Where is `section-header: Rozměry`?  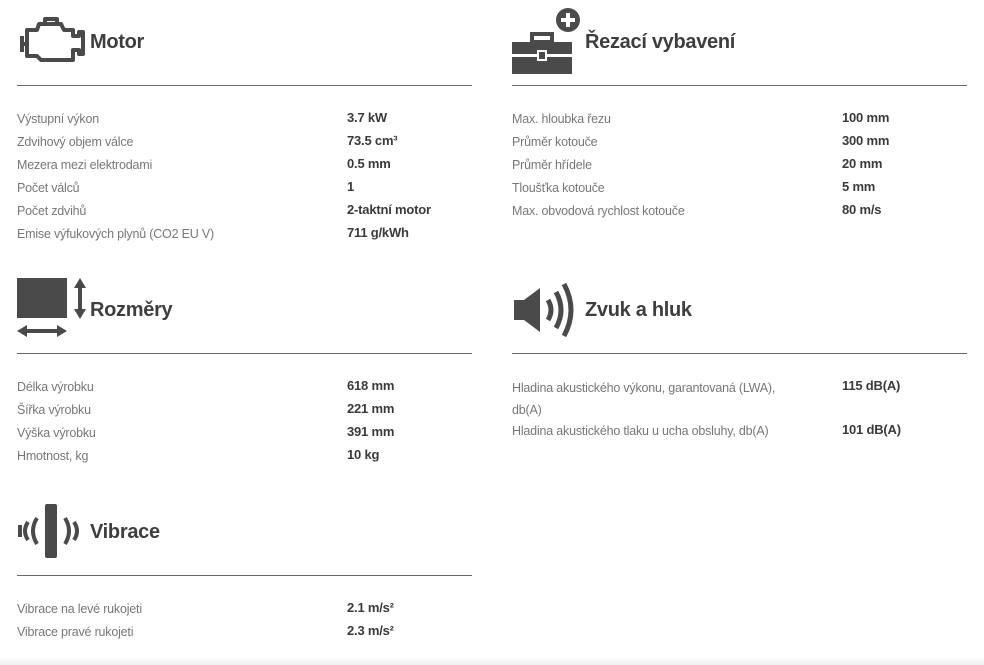 section-header: Rozměry is located at coordinates (244, 316).